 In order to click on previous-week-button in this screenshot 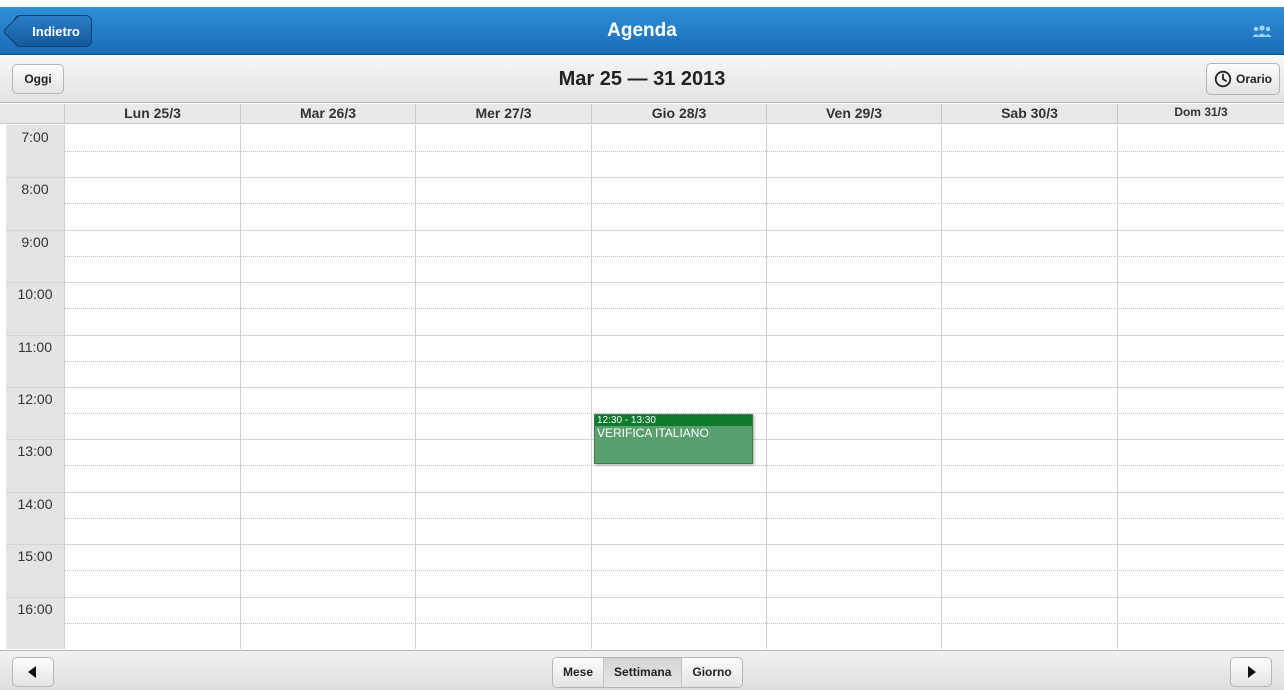, I will do `click(33, 672)`.